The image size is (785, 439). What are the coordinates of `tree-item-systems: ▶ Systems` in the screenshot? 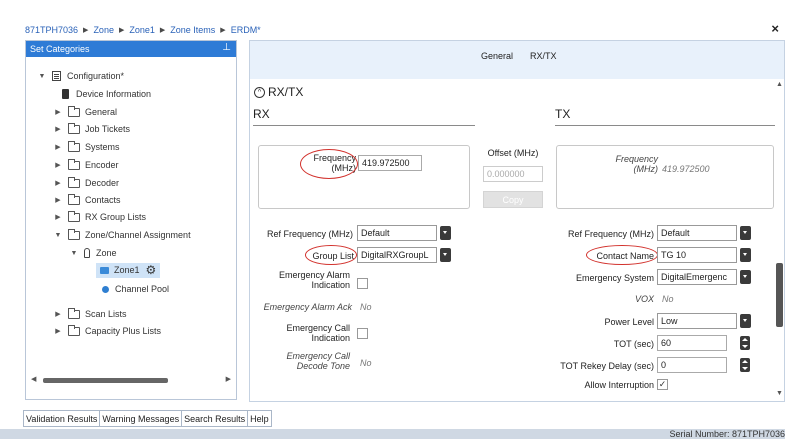 It's located at (87, 147).